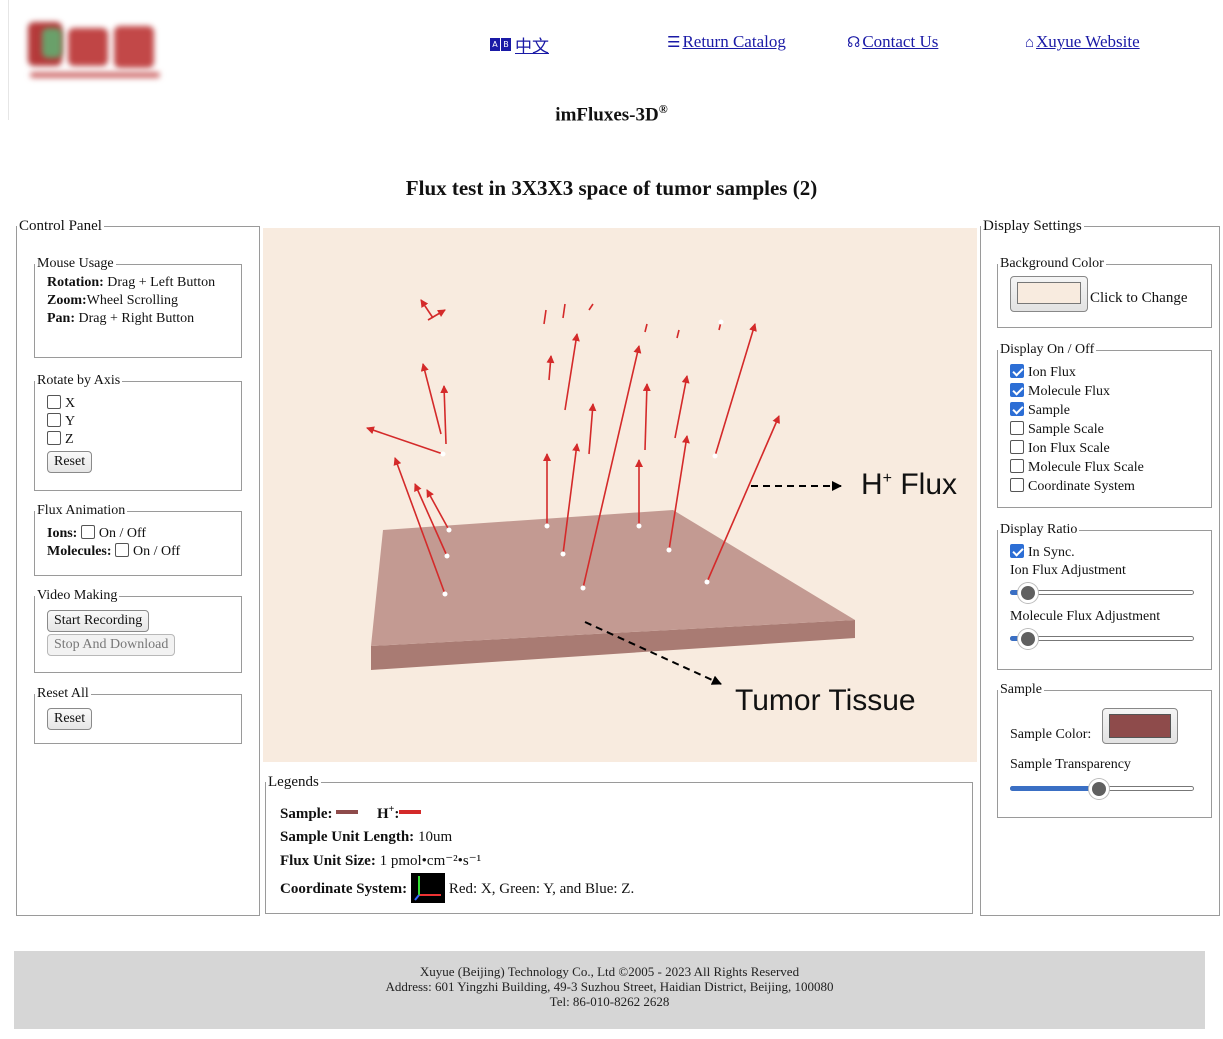 This screenshot has height=1039, width=1223. What do you see at coordinates (1017, 390) in the screenshot?
I see `molecule-flux-checkbox` at bounding box center [1017, 390].